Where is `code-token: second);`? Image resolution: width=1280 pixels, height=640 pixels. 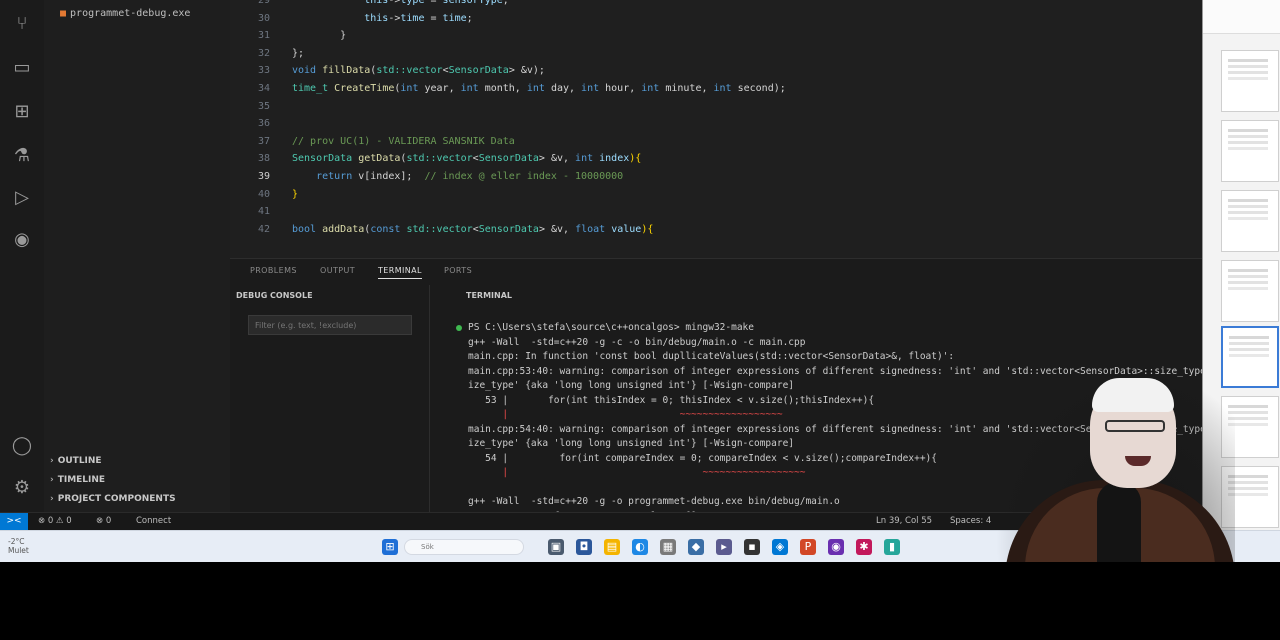 code-token: second); is located at coordinates (758, 88).